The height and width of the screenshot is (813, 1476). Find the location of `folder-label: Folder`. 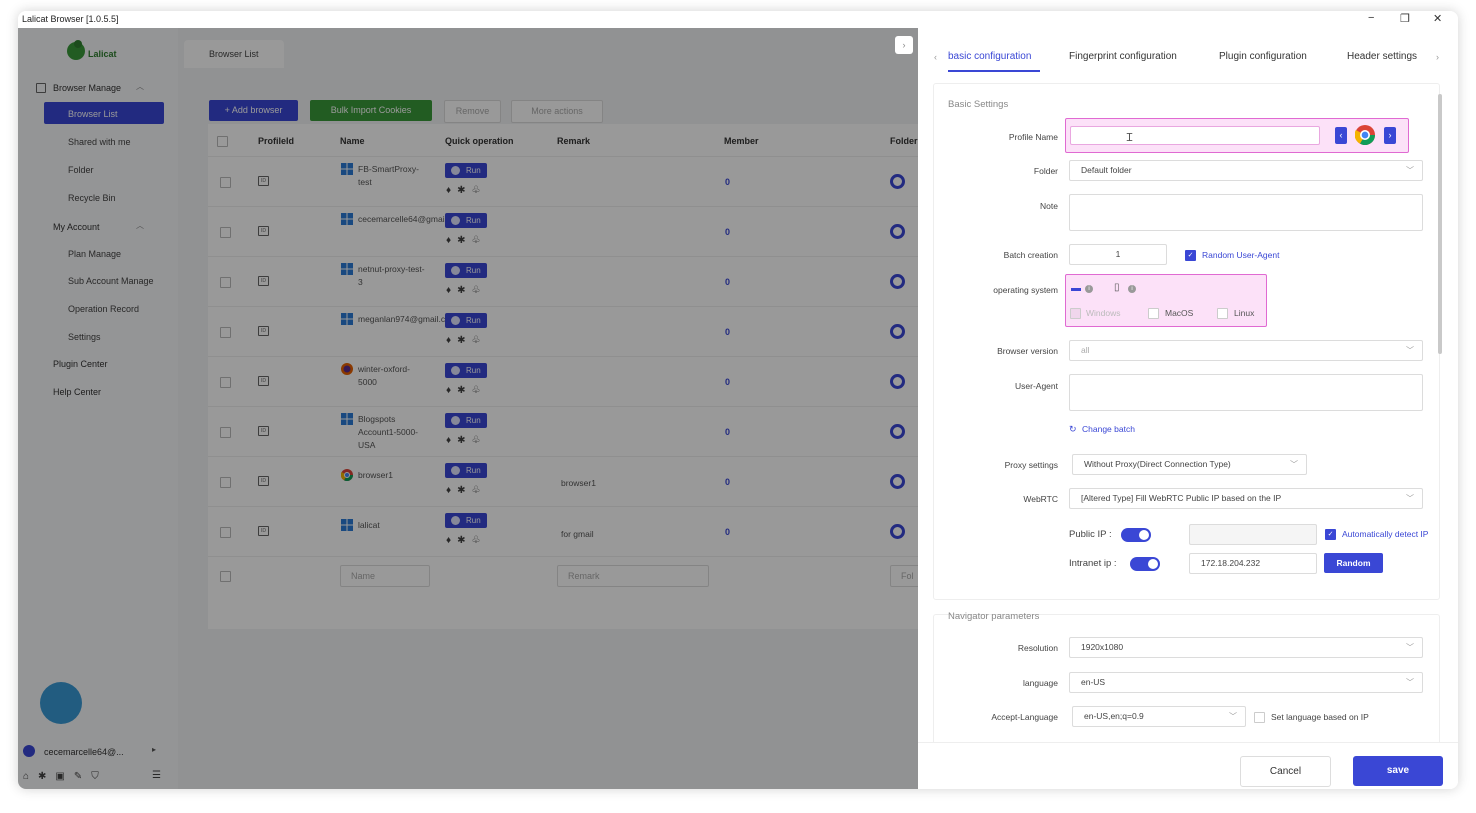

folder-label: Folder is located at coordinates (1045, 171).